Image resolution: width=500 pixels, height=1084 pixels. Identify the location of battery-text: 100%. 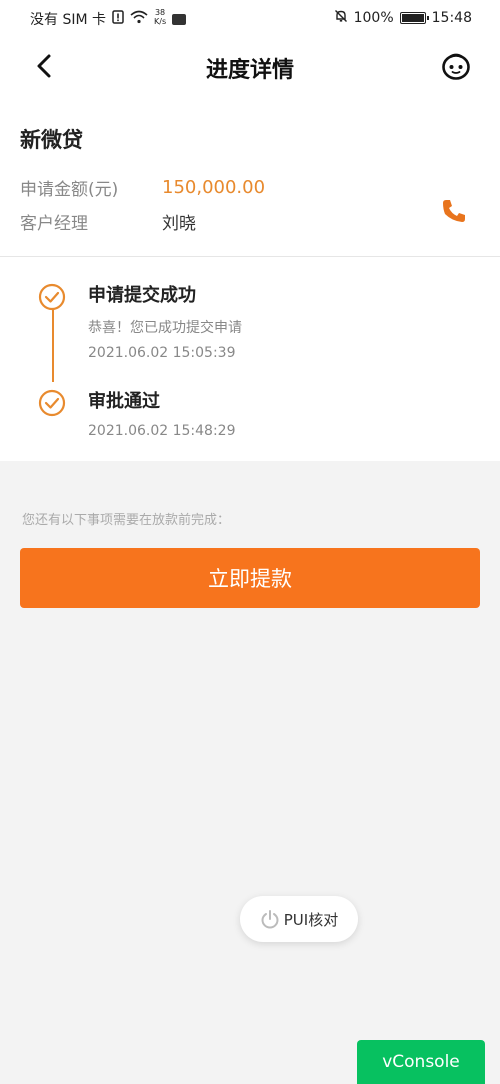
(373, 18).